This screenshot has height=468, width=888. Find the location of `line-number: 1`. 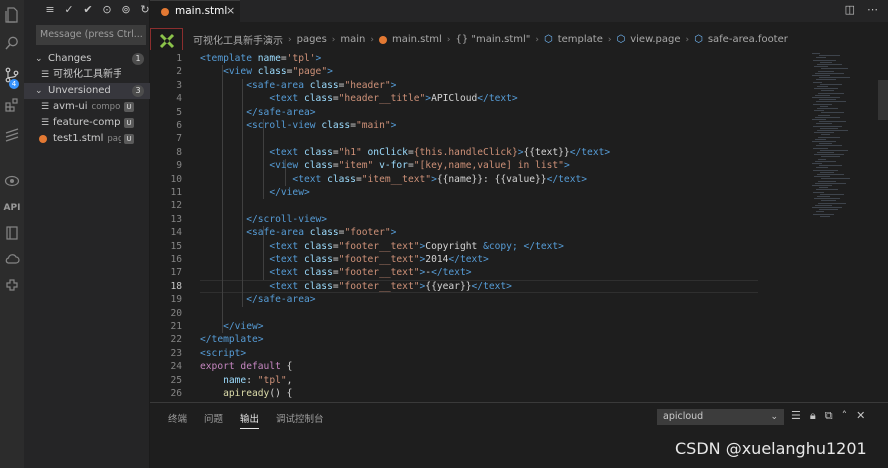

line-number: 1 is located at coordinates (179, 58).